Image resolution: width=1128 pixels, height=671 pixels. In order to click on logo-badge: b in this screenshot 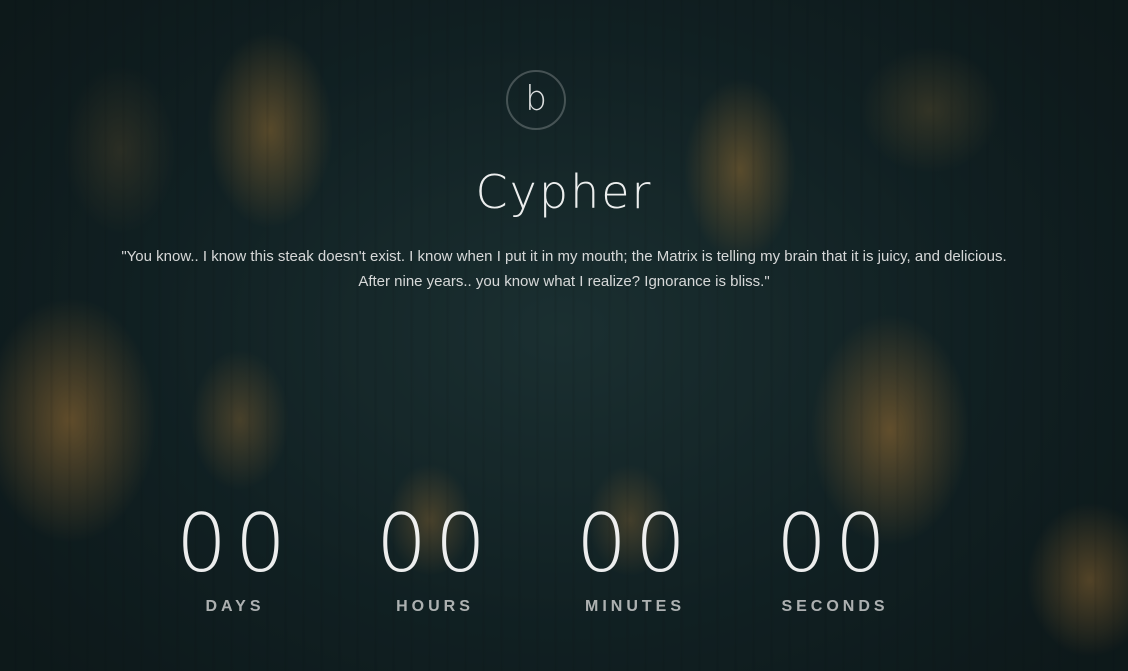, I will do `click(536, 100)`.